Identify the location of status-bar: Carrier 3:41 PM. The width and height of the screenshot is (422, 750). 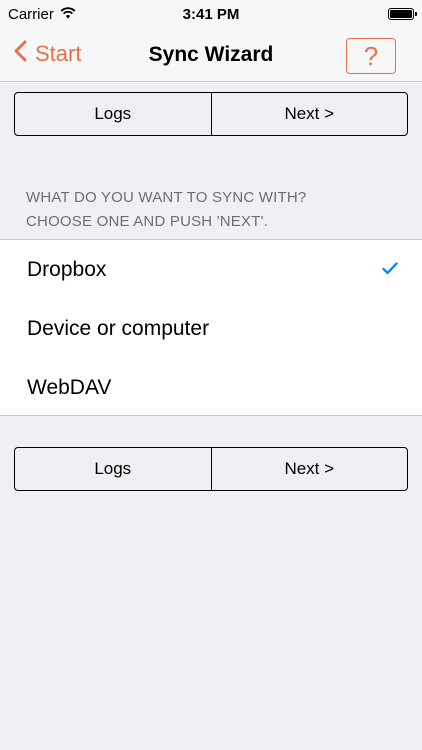
(211, 15).